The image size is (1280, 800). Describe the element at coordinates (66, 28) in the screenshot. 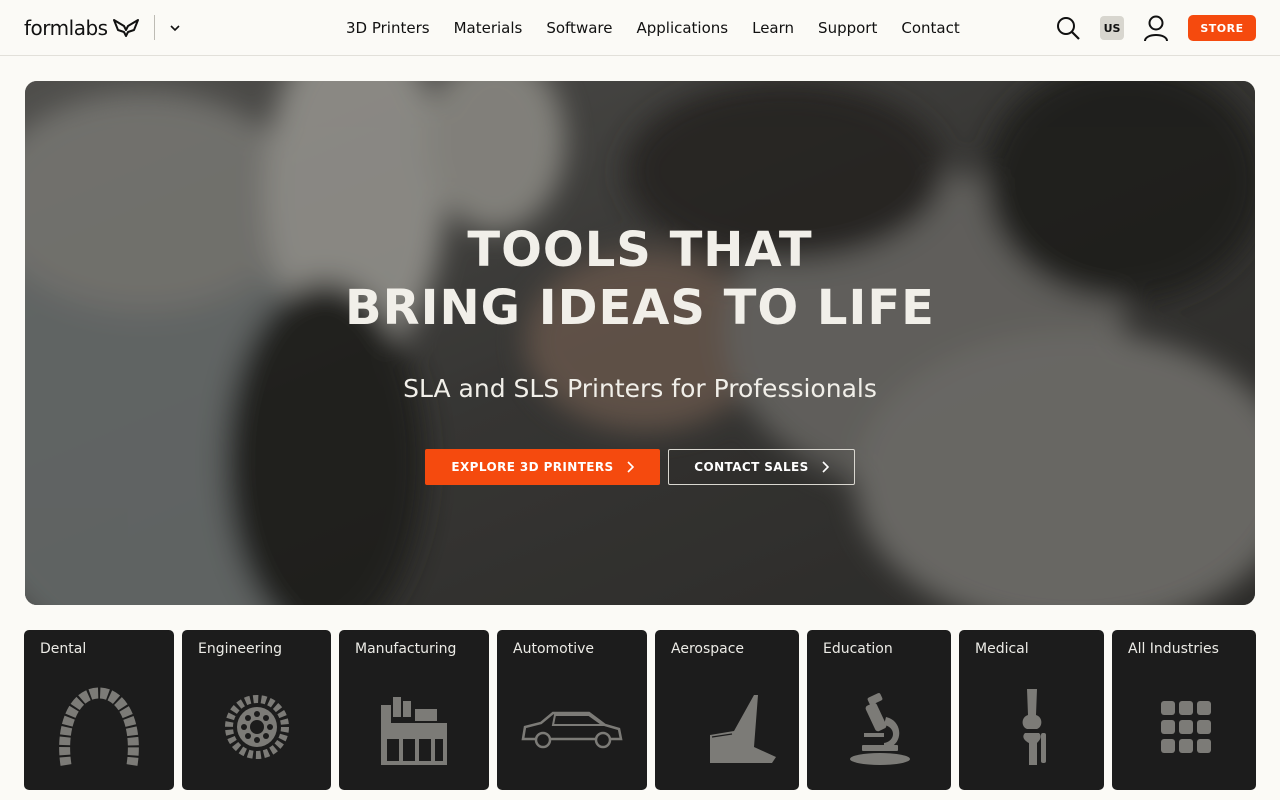

I see `logo-wordmark: formlabs` at that location.